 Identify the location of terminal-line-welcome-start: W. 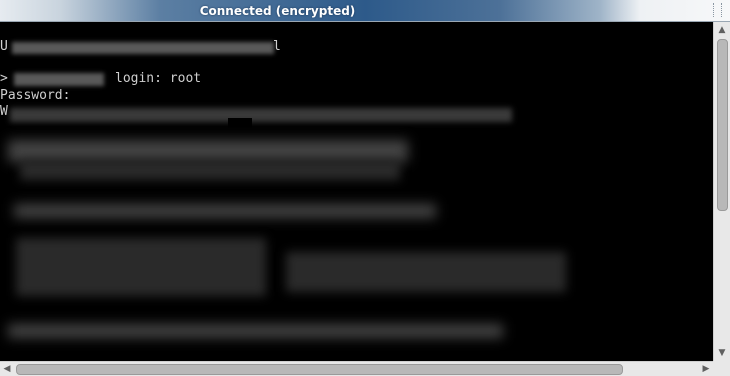
(4, 111).